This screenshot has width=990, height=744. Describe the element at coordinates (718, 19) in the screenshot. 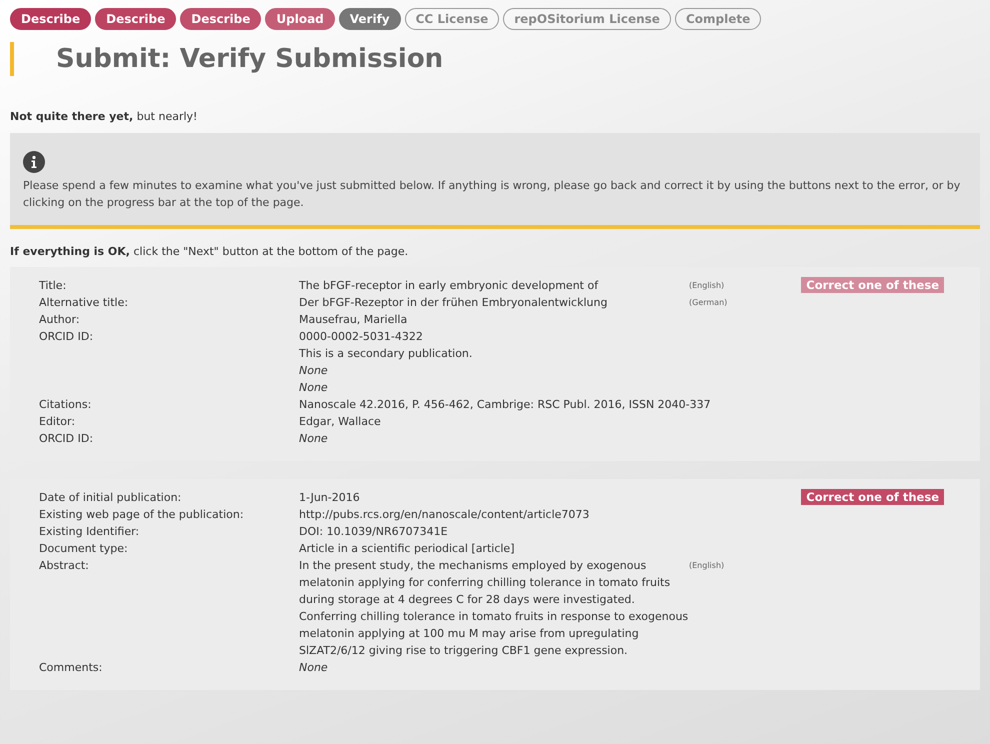

I see `progress-step: Complete` at that location.